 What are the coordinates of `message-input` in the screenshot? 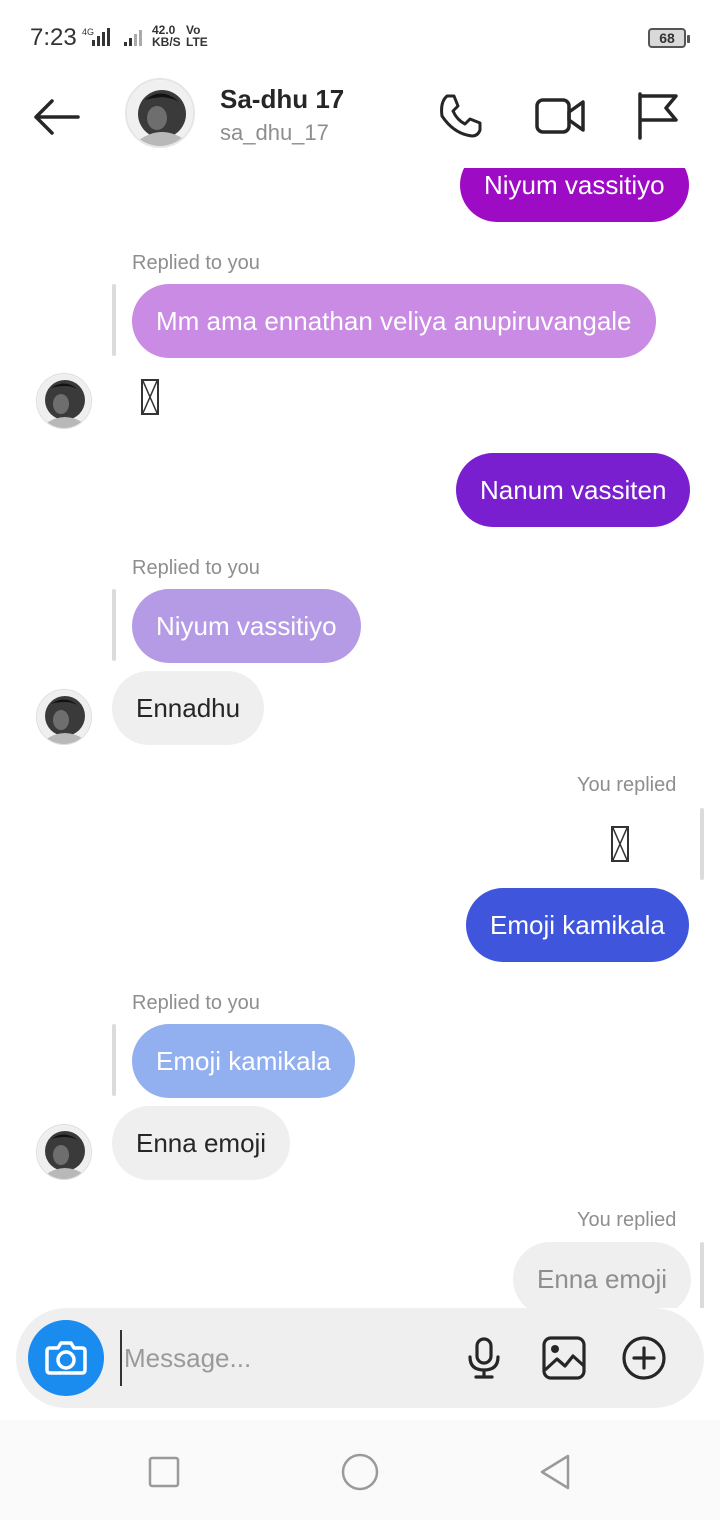 It's located at (285, 1358).